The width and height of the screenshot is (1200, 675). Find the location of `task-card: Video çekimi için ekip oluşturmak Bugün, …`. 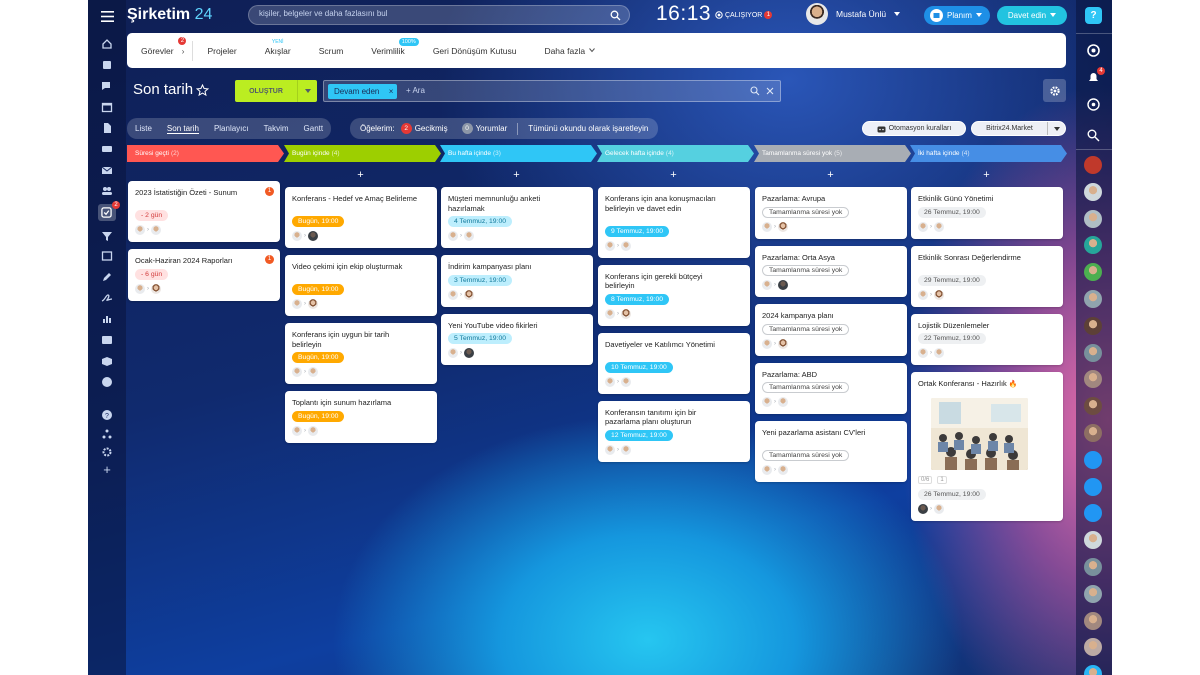

task-card: Video çekimi için ekip oluşturmak Bugün, … is located at coordinates (361, 285).